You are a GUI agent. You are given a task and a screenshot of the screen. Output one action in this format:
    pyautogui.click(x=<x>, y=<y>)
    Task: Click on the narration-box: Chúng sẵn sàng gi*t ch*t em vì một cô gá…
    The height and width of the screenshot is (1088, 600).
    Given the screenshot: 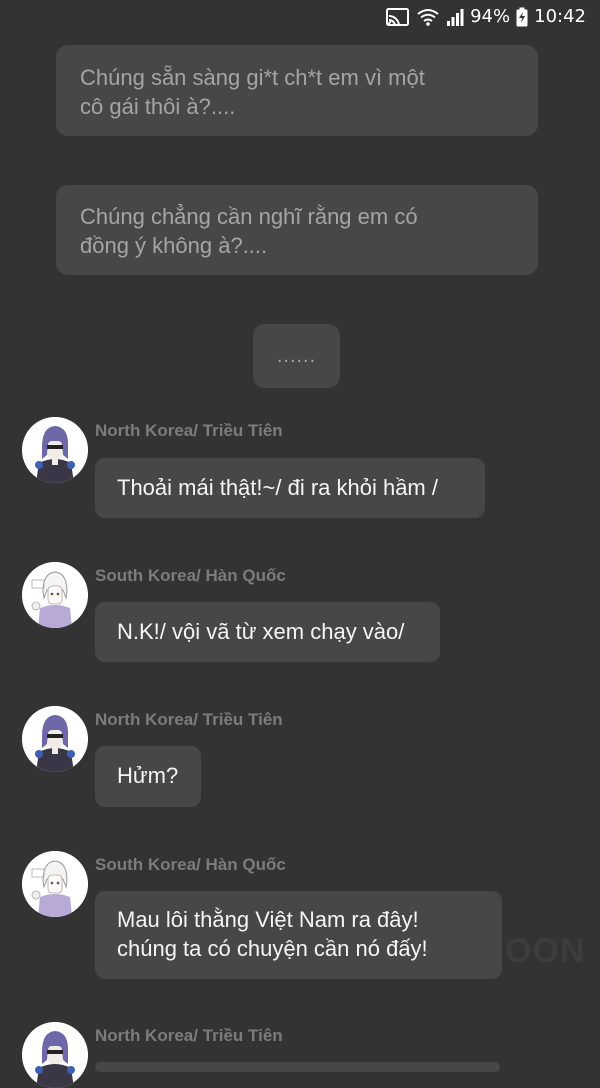 What is the action you would take?
    pyautogui.click(x=297, y=90)
    